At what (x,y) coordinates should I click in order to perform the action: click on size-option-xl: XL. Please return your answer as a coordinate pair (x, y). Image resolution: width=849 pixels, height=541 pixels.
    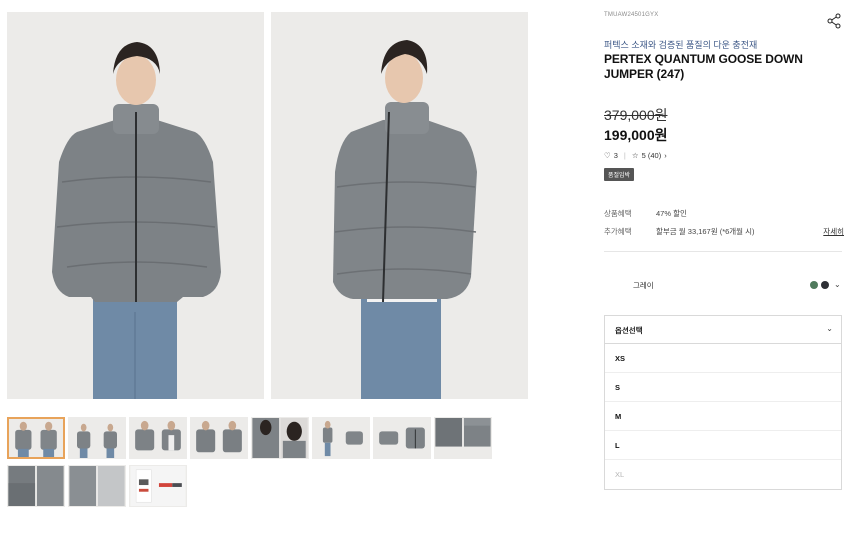
    Looking at the image, I should click on (723, 474).